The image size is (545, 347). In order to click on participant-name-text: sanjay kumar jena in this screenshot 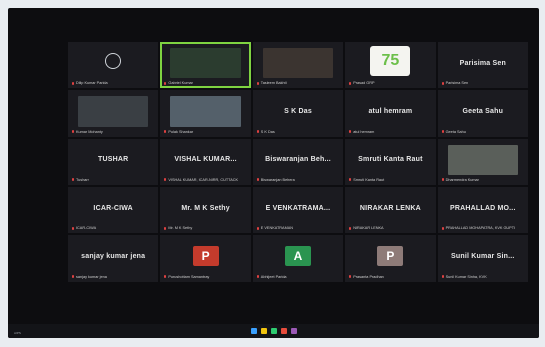, I will do `click(91, 276)`.